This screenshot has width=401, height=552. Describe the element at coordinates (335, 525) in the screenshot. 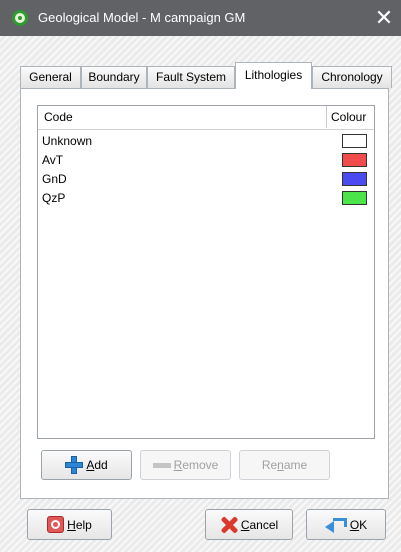

I see `ok-icon` at that location.